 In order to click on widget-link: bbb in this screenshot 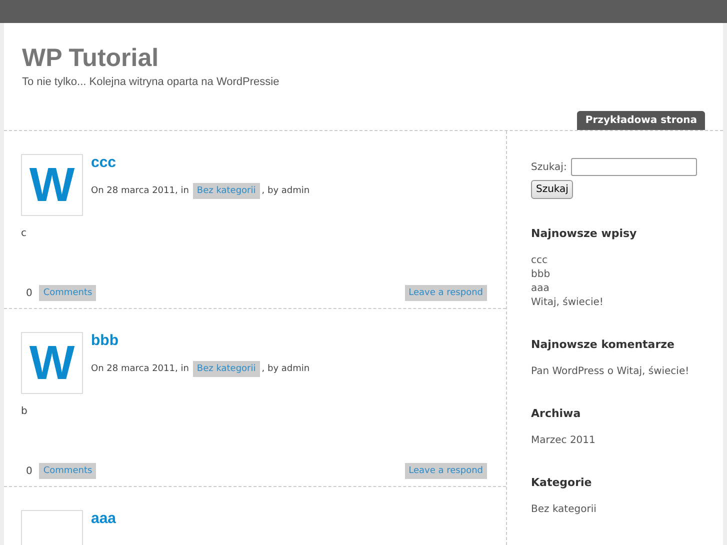, I will do `click(615, 275)`.